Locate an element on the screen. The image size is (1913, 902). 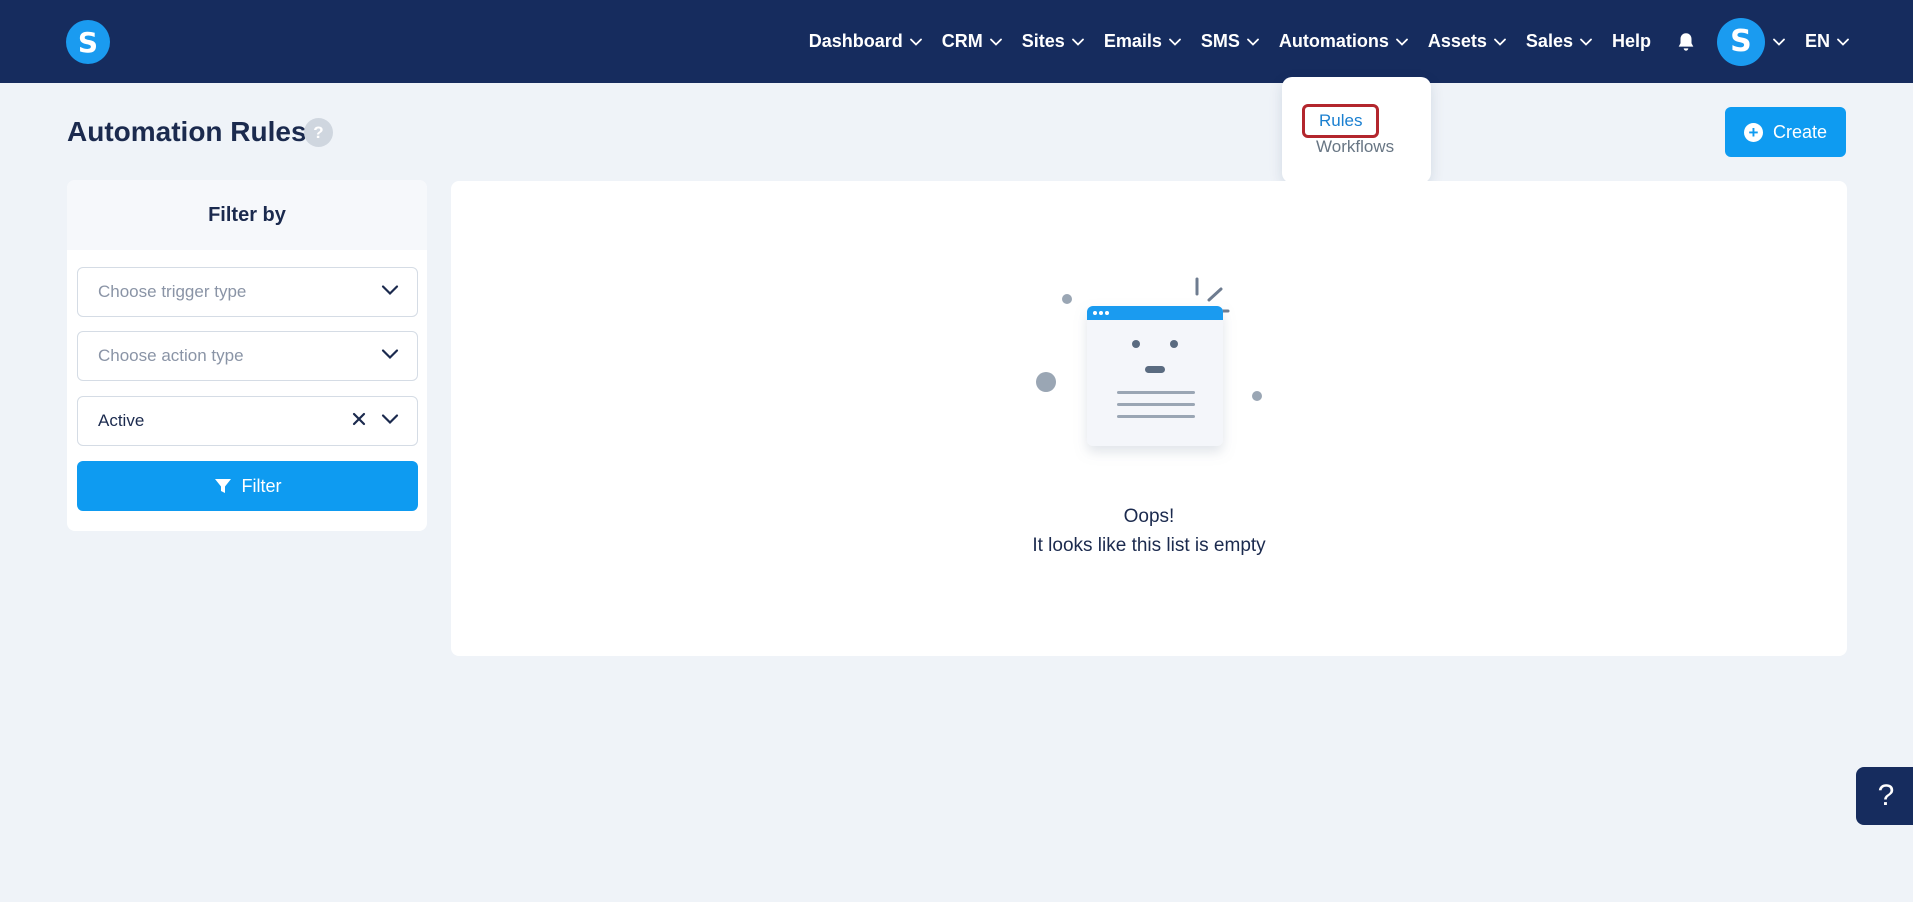
nav-item-label: Sites is located at coordinates (1043, 41).